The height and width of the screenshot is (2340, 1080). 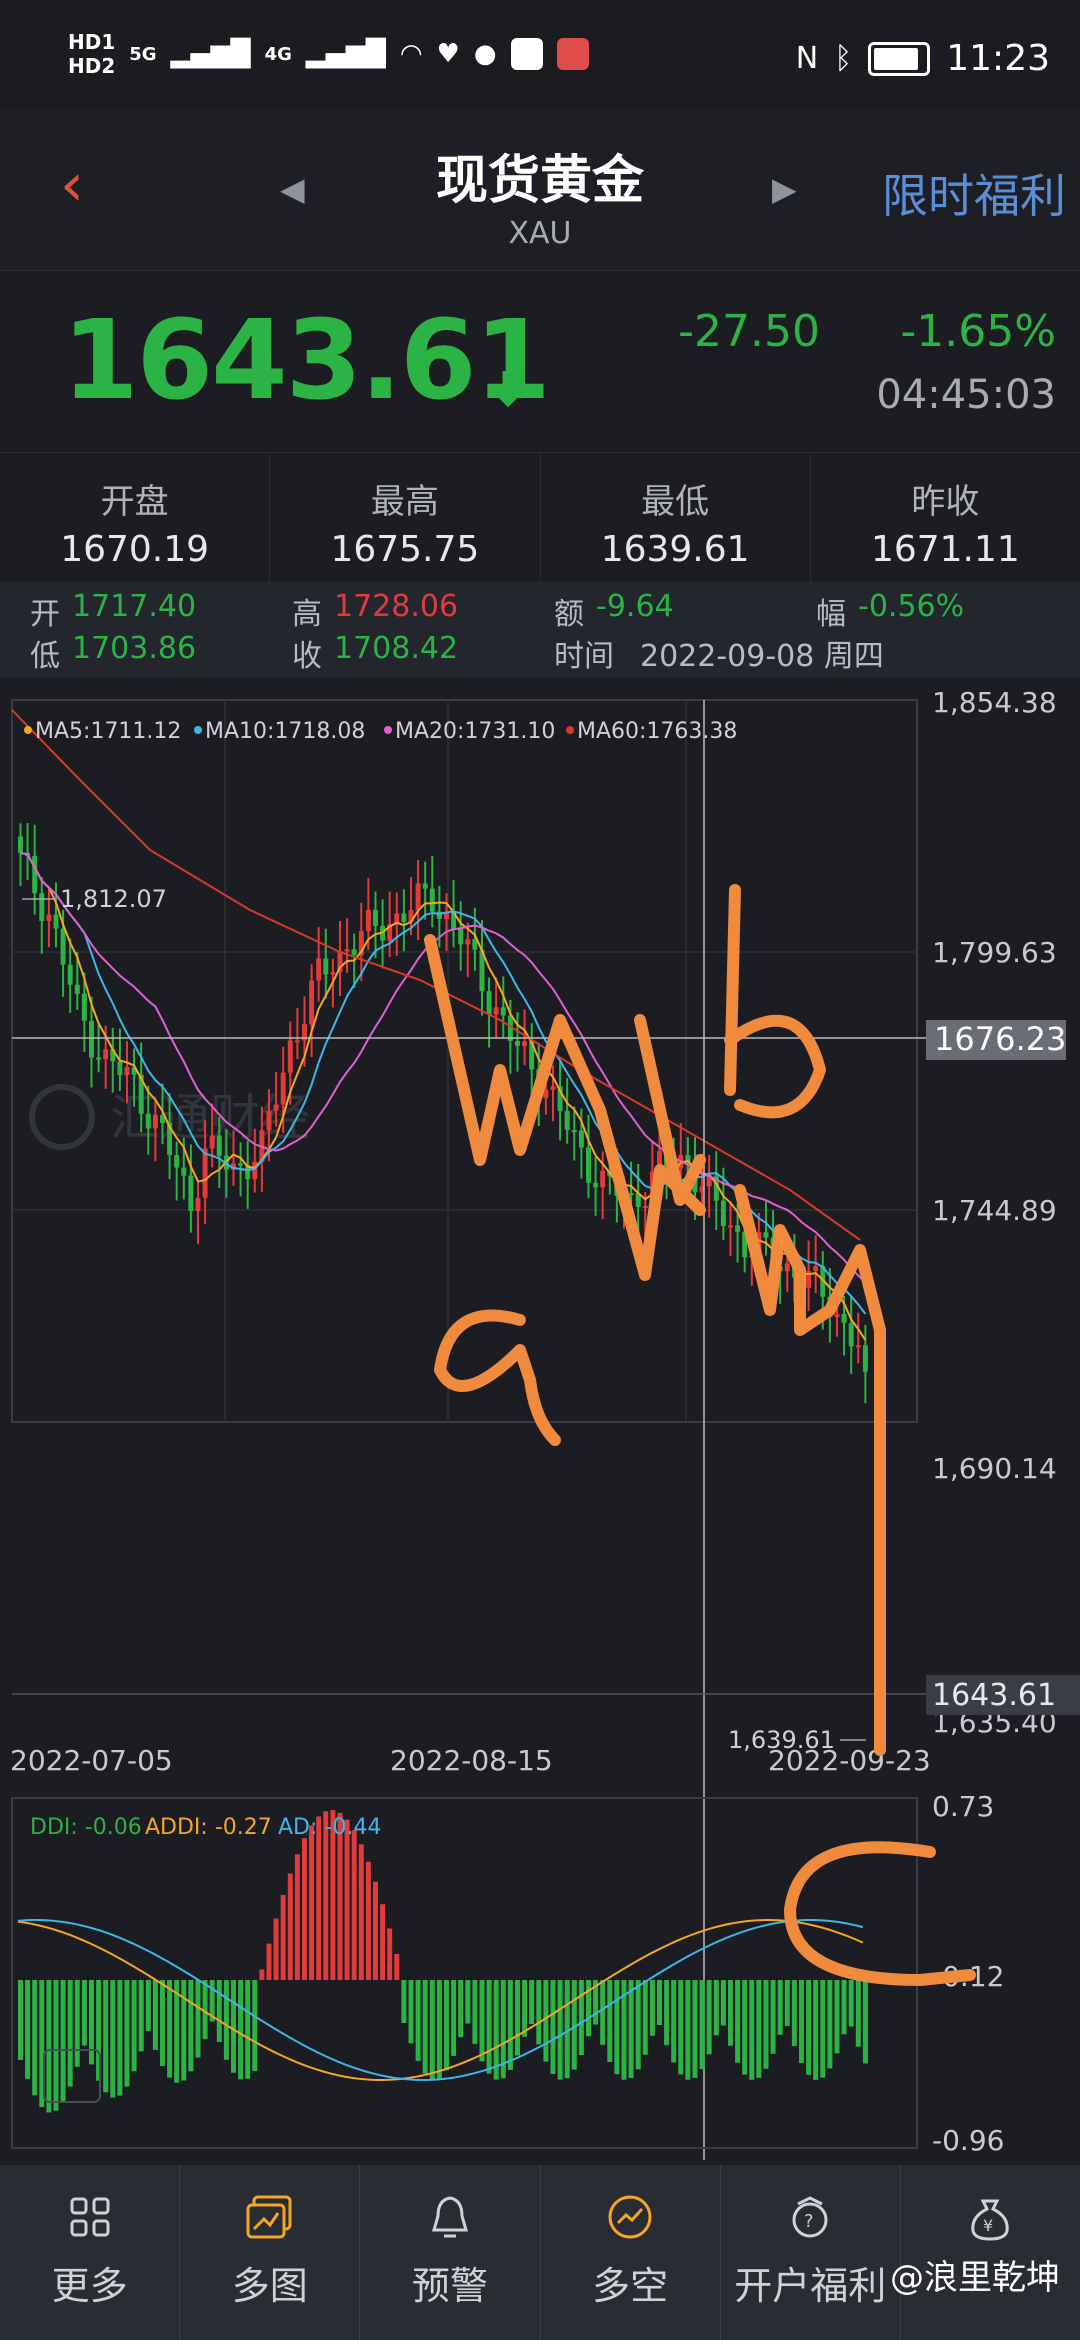 What do you see at coordinates (968, 2140) in the screenshot?
I see `ind-y-tick: -0.96` at bounding box center [968, 2140].